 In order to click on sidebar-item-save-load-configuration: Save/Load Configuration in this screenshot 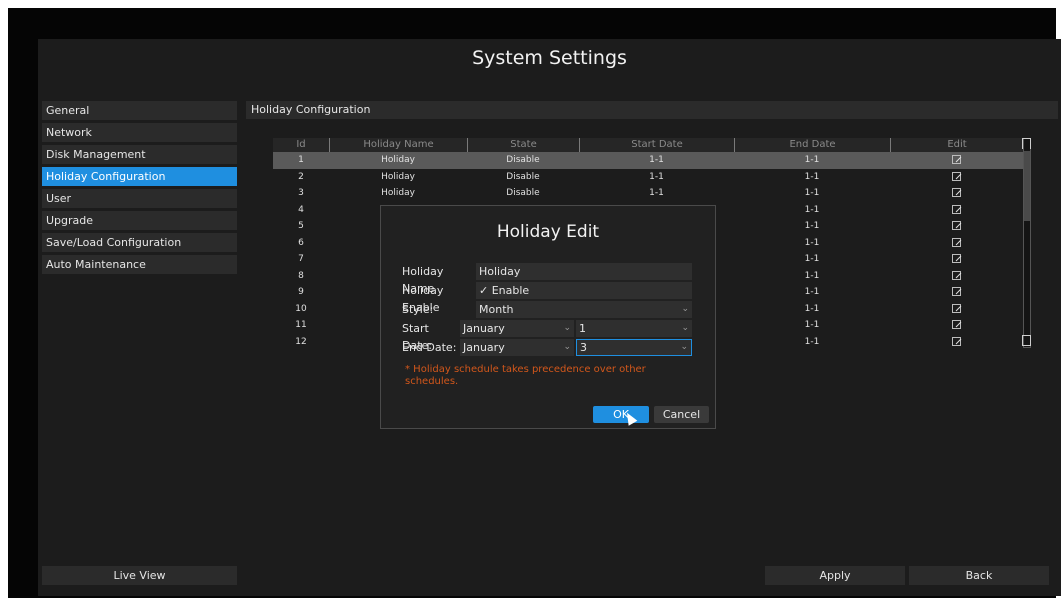, I will do `click(139, 242)`.